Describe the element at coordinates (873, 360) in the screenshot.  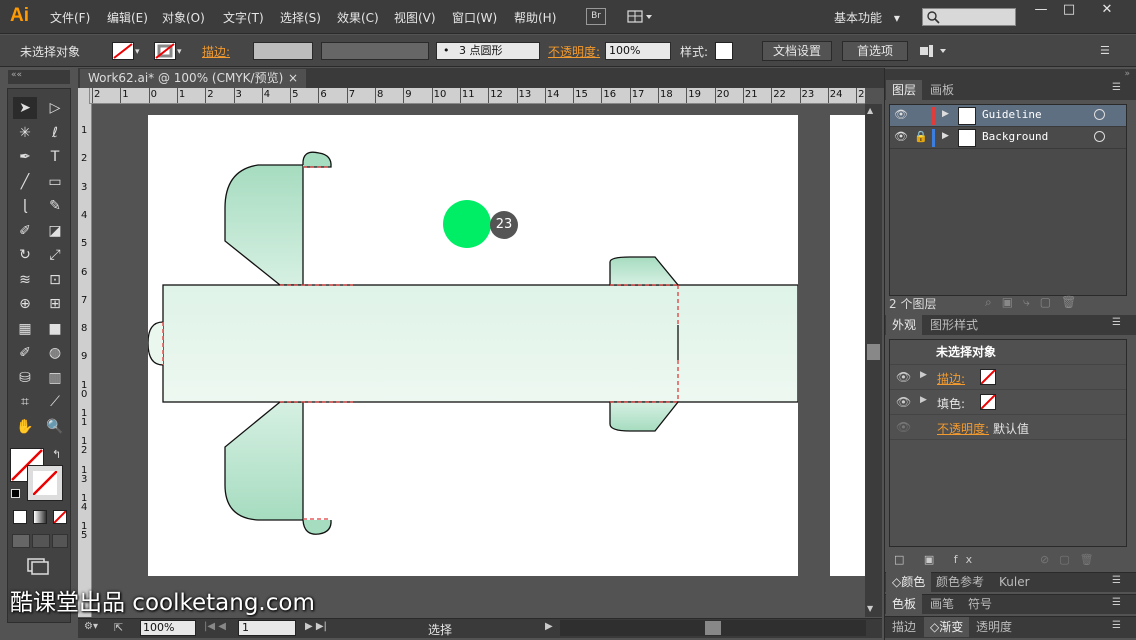
I see `vertical-scrollbar` at that location.